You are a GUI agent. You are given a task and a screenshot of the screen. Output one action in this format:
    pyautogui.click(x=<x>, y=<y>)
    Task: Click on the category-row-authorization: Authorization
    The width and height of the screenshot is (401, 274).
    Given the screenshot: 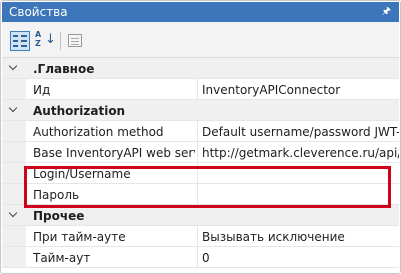 What is the action you would take?
    pyautogui.click(x=200, y=110)
    